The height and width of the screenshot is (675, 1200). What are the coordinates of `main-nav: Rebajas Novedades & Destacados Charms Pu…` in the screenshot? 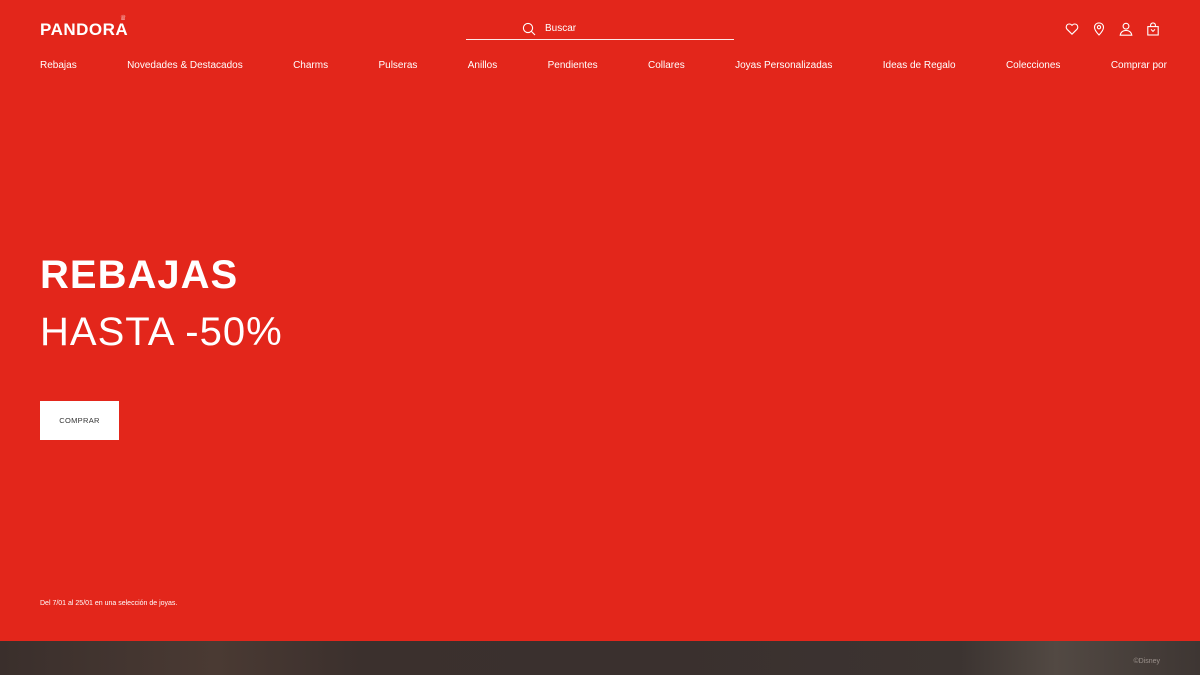 It's located at (603, 65).